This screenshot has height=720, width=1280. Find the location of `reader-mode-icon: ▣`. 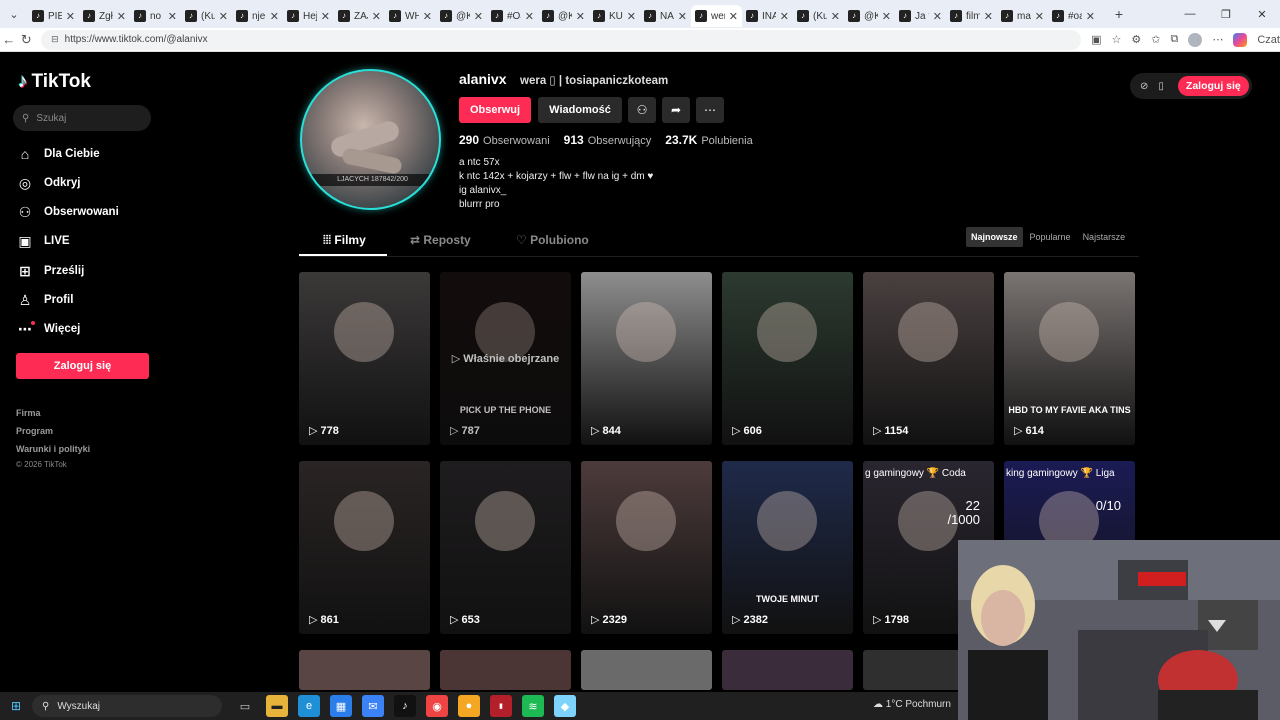

reader-mode-icon: ▣ is located at coordinates (1096, 39).